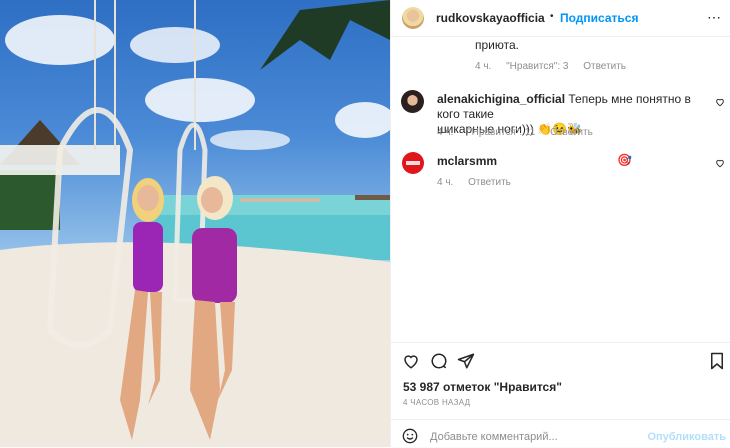 The width and height of the screenshot is (730, 448). Describe the element at coordinates (501, 132) in the screenshot. I see `comment-likes: "Нравится": 11` at that location.